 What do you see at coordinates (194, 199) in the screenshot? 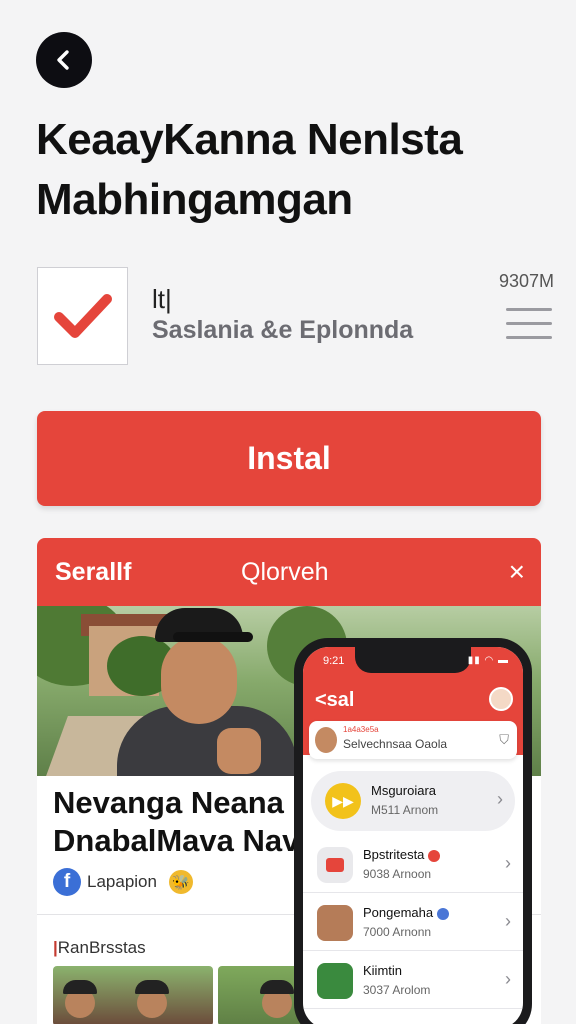
I see `app-title-line2: Mabhingamgan` at bounding box center [194, 199].